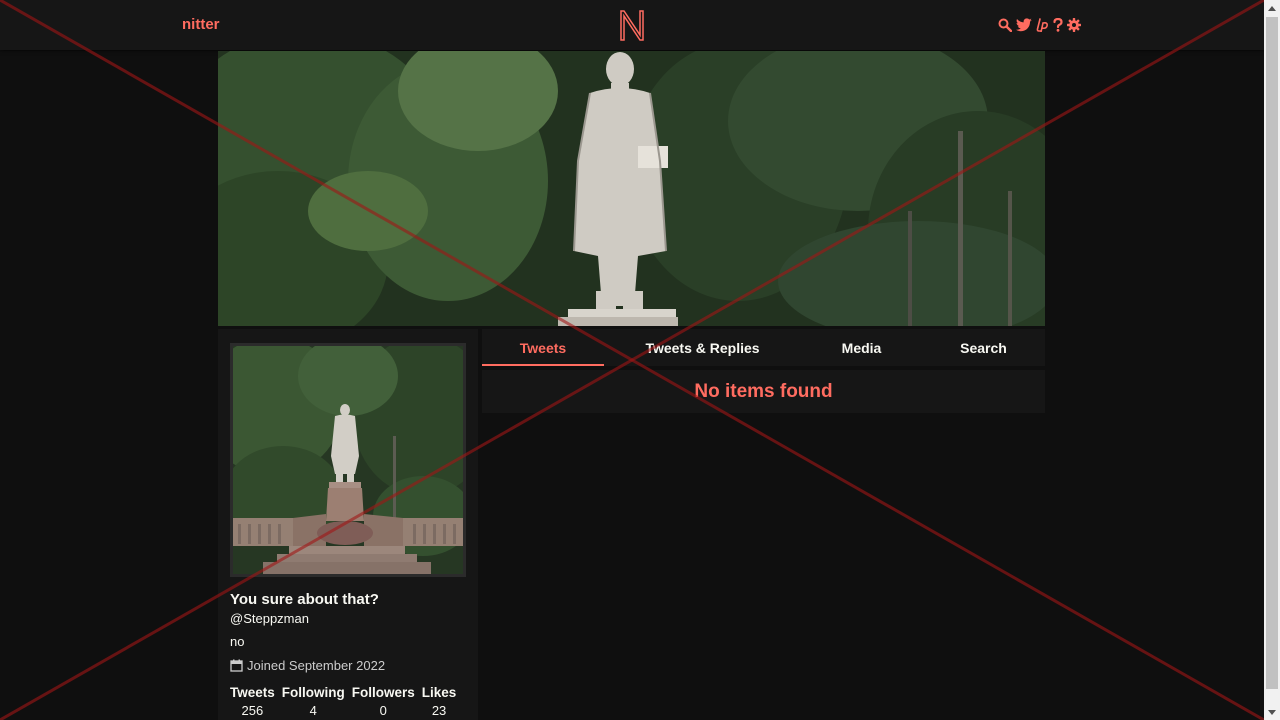 This screenshot has height=720, width=1280. I want to click on stat-label: Following, so click(313, 692).